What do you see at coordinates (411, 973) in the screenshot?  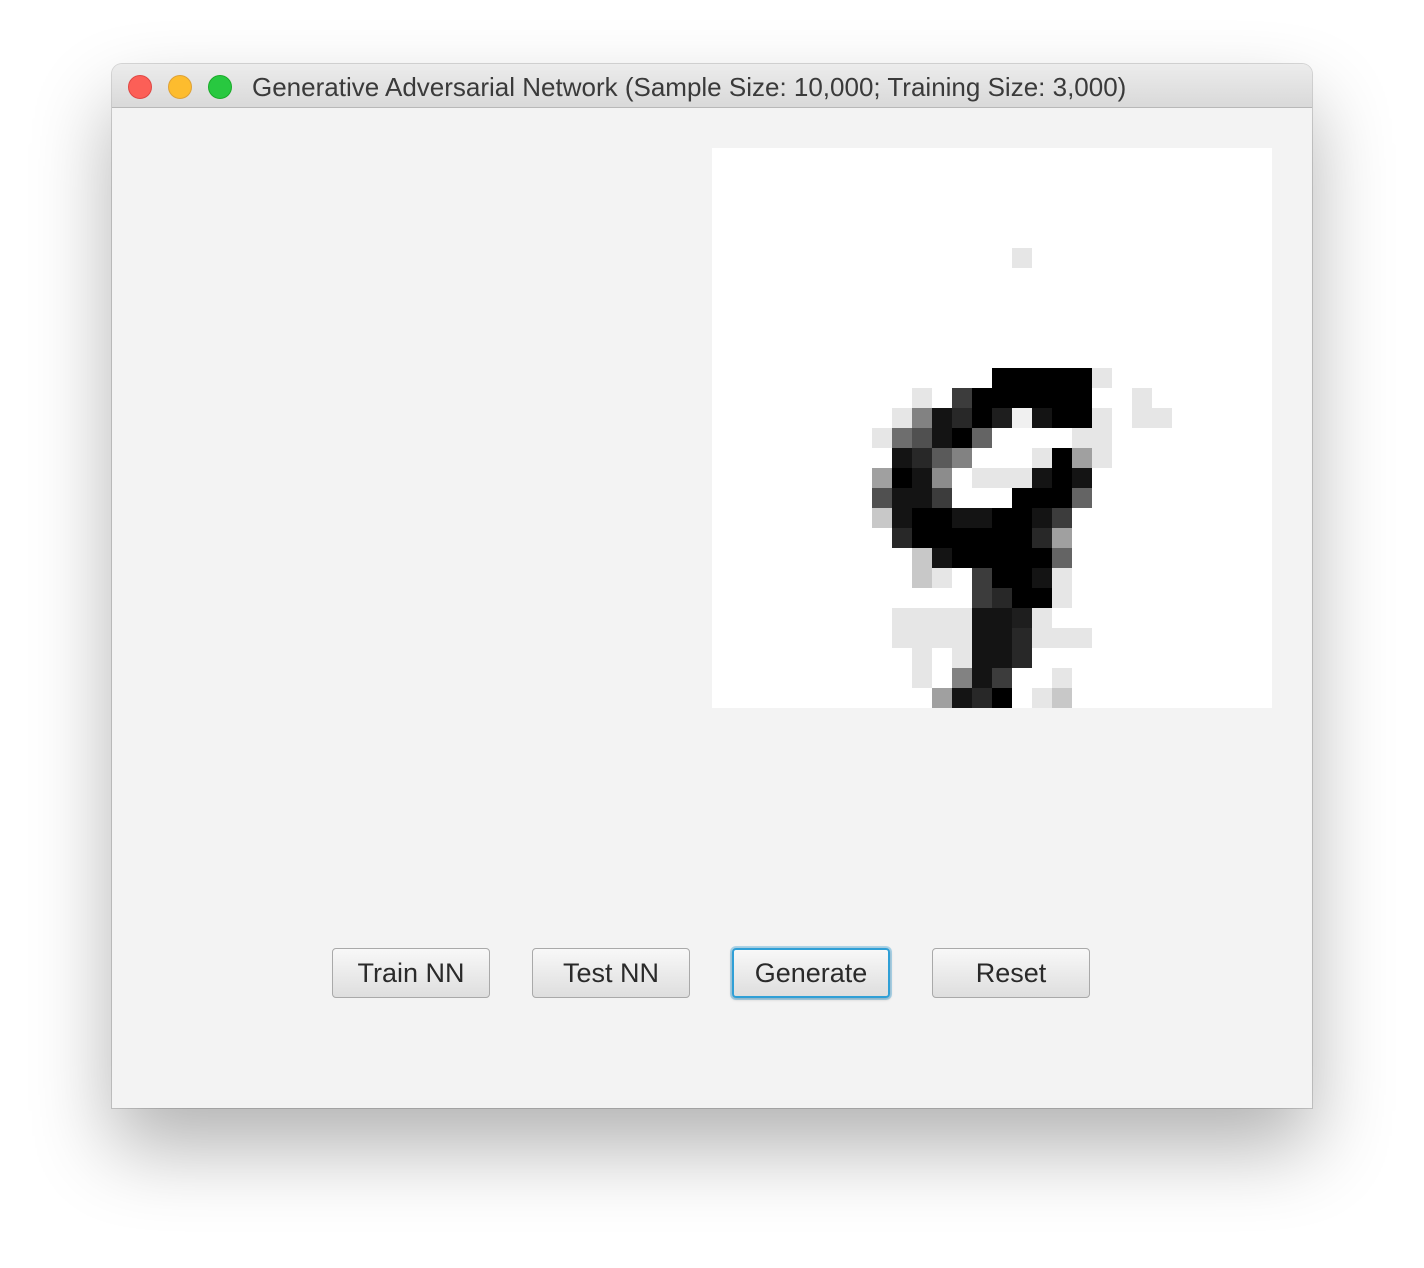 I see `train-nn-button: Train NN` at bounding box center [411, 973].